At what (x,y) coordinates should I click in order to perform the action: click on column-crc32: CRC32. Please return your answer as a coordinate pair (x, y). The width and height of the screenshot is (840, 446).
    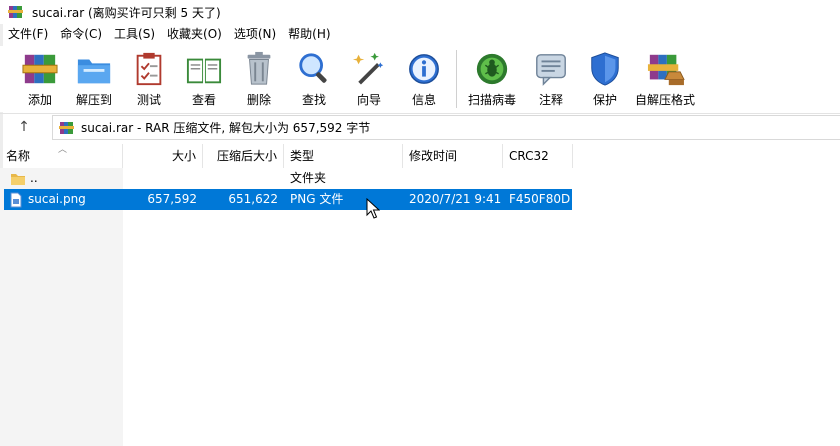
    Looking at the image, I should click on (538, 156).